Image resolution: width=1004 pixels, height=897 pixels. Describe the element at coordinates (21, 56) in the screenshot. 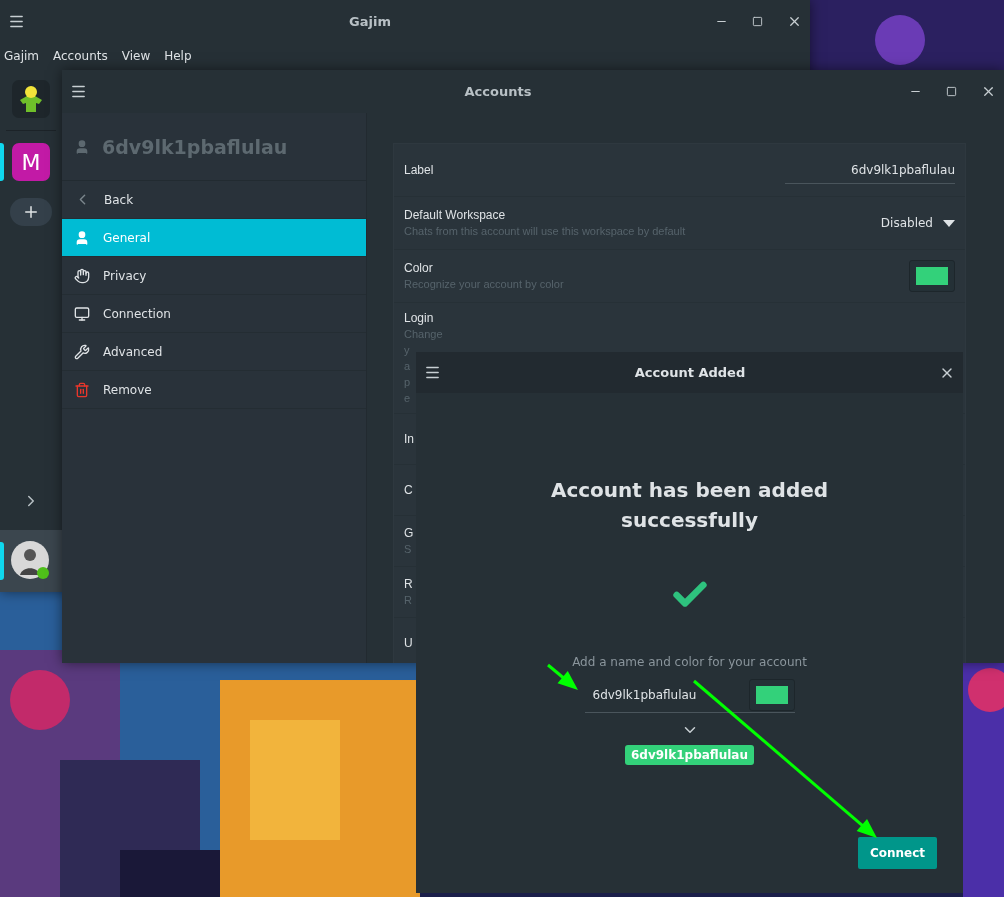

I see `menu-item: Gajim` at that location.